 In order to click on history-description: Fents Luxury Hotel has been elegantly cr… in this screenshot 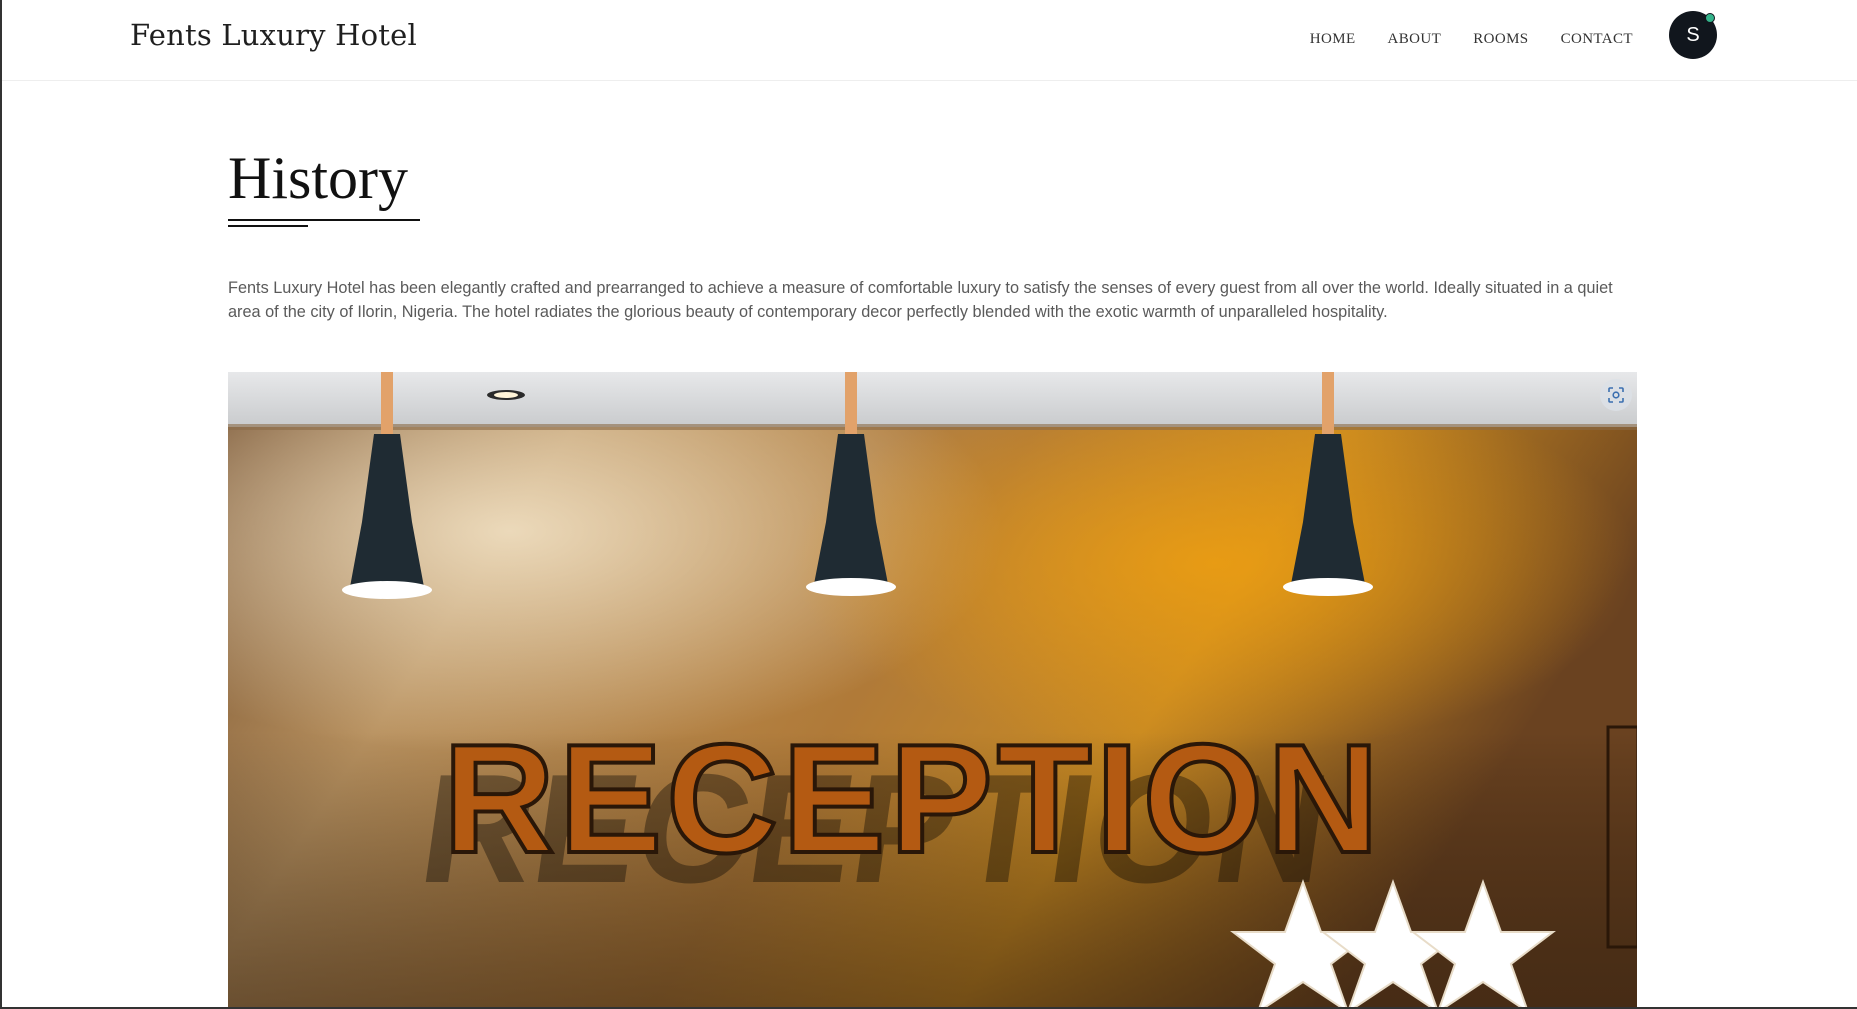, I will do `click(920, 300)`.